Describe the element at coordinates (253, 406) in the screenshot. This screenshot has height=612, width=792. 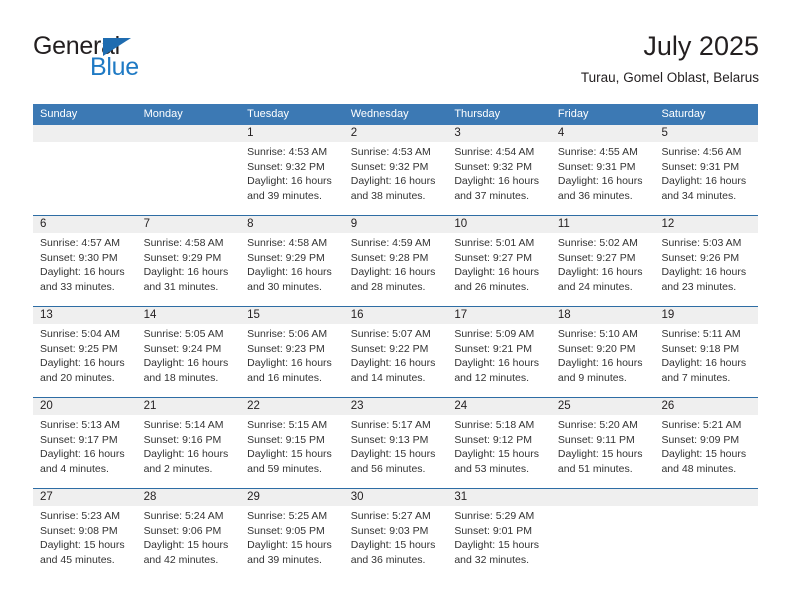
I see `day-number: 22` at that location.